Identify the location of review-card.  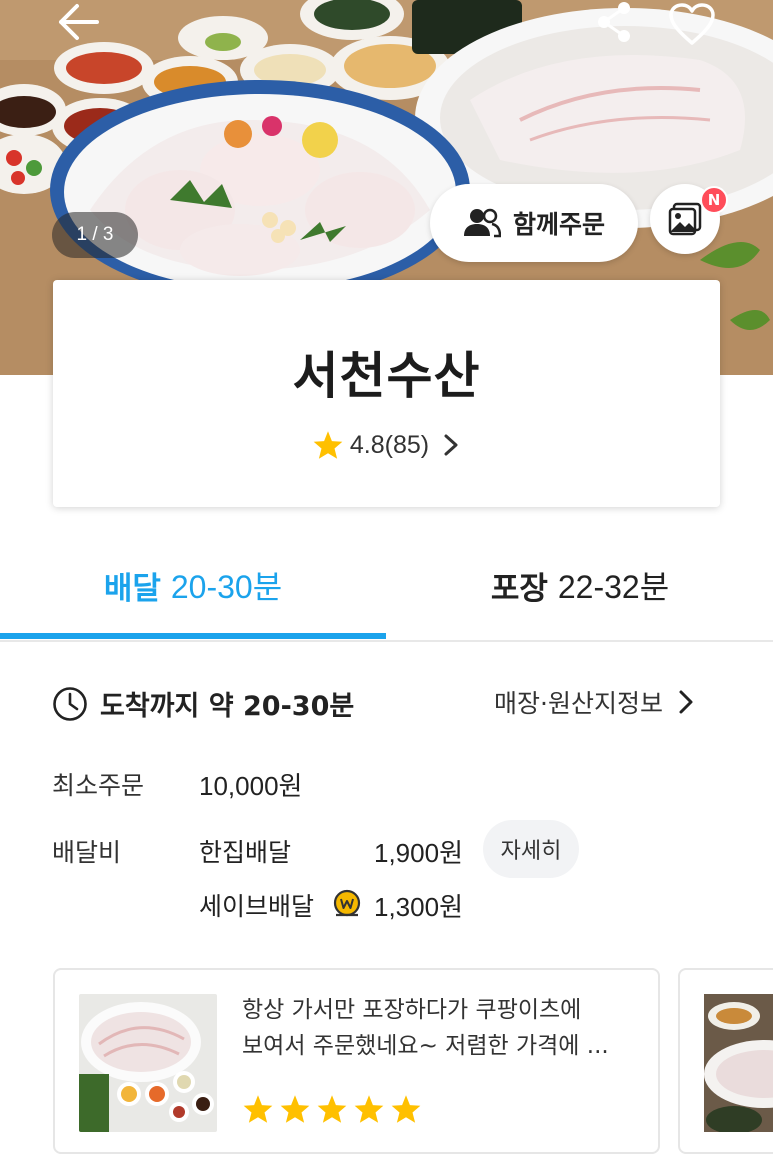
(725, 1061).